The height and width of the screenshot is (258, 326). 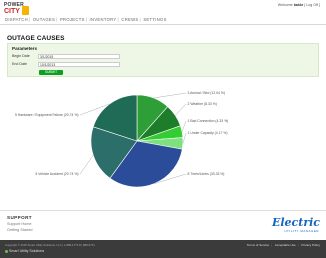 What do you see at coordinates (208, 121) in the screenshot?
I see `slice-label: 1 Bad Connection (4.33 %)` at bounding box center [208, 121].